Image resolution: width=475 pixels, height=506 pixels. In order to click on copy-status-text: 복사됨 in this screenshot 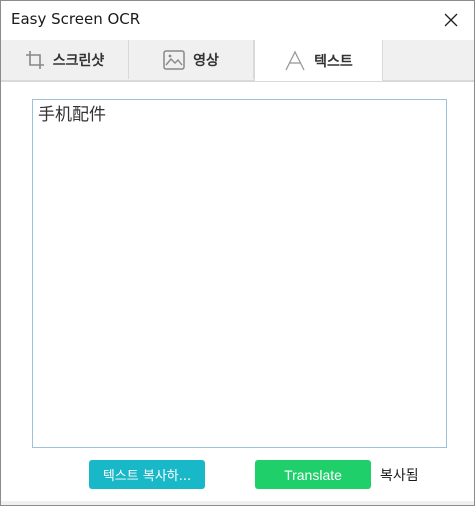, I will do `click(399, 476)`.